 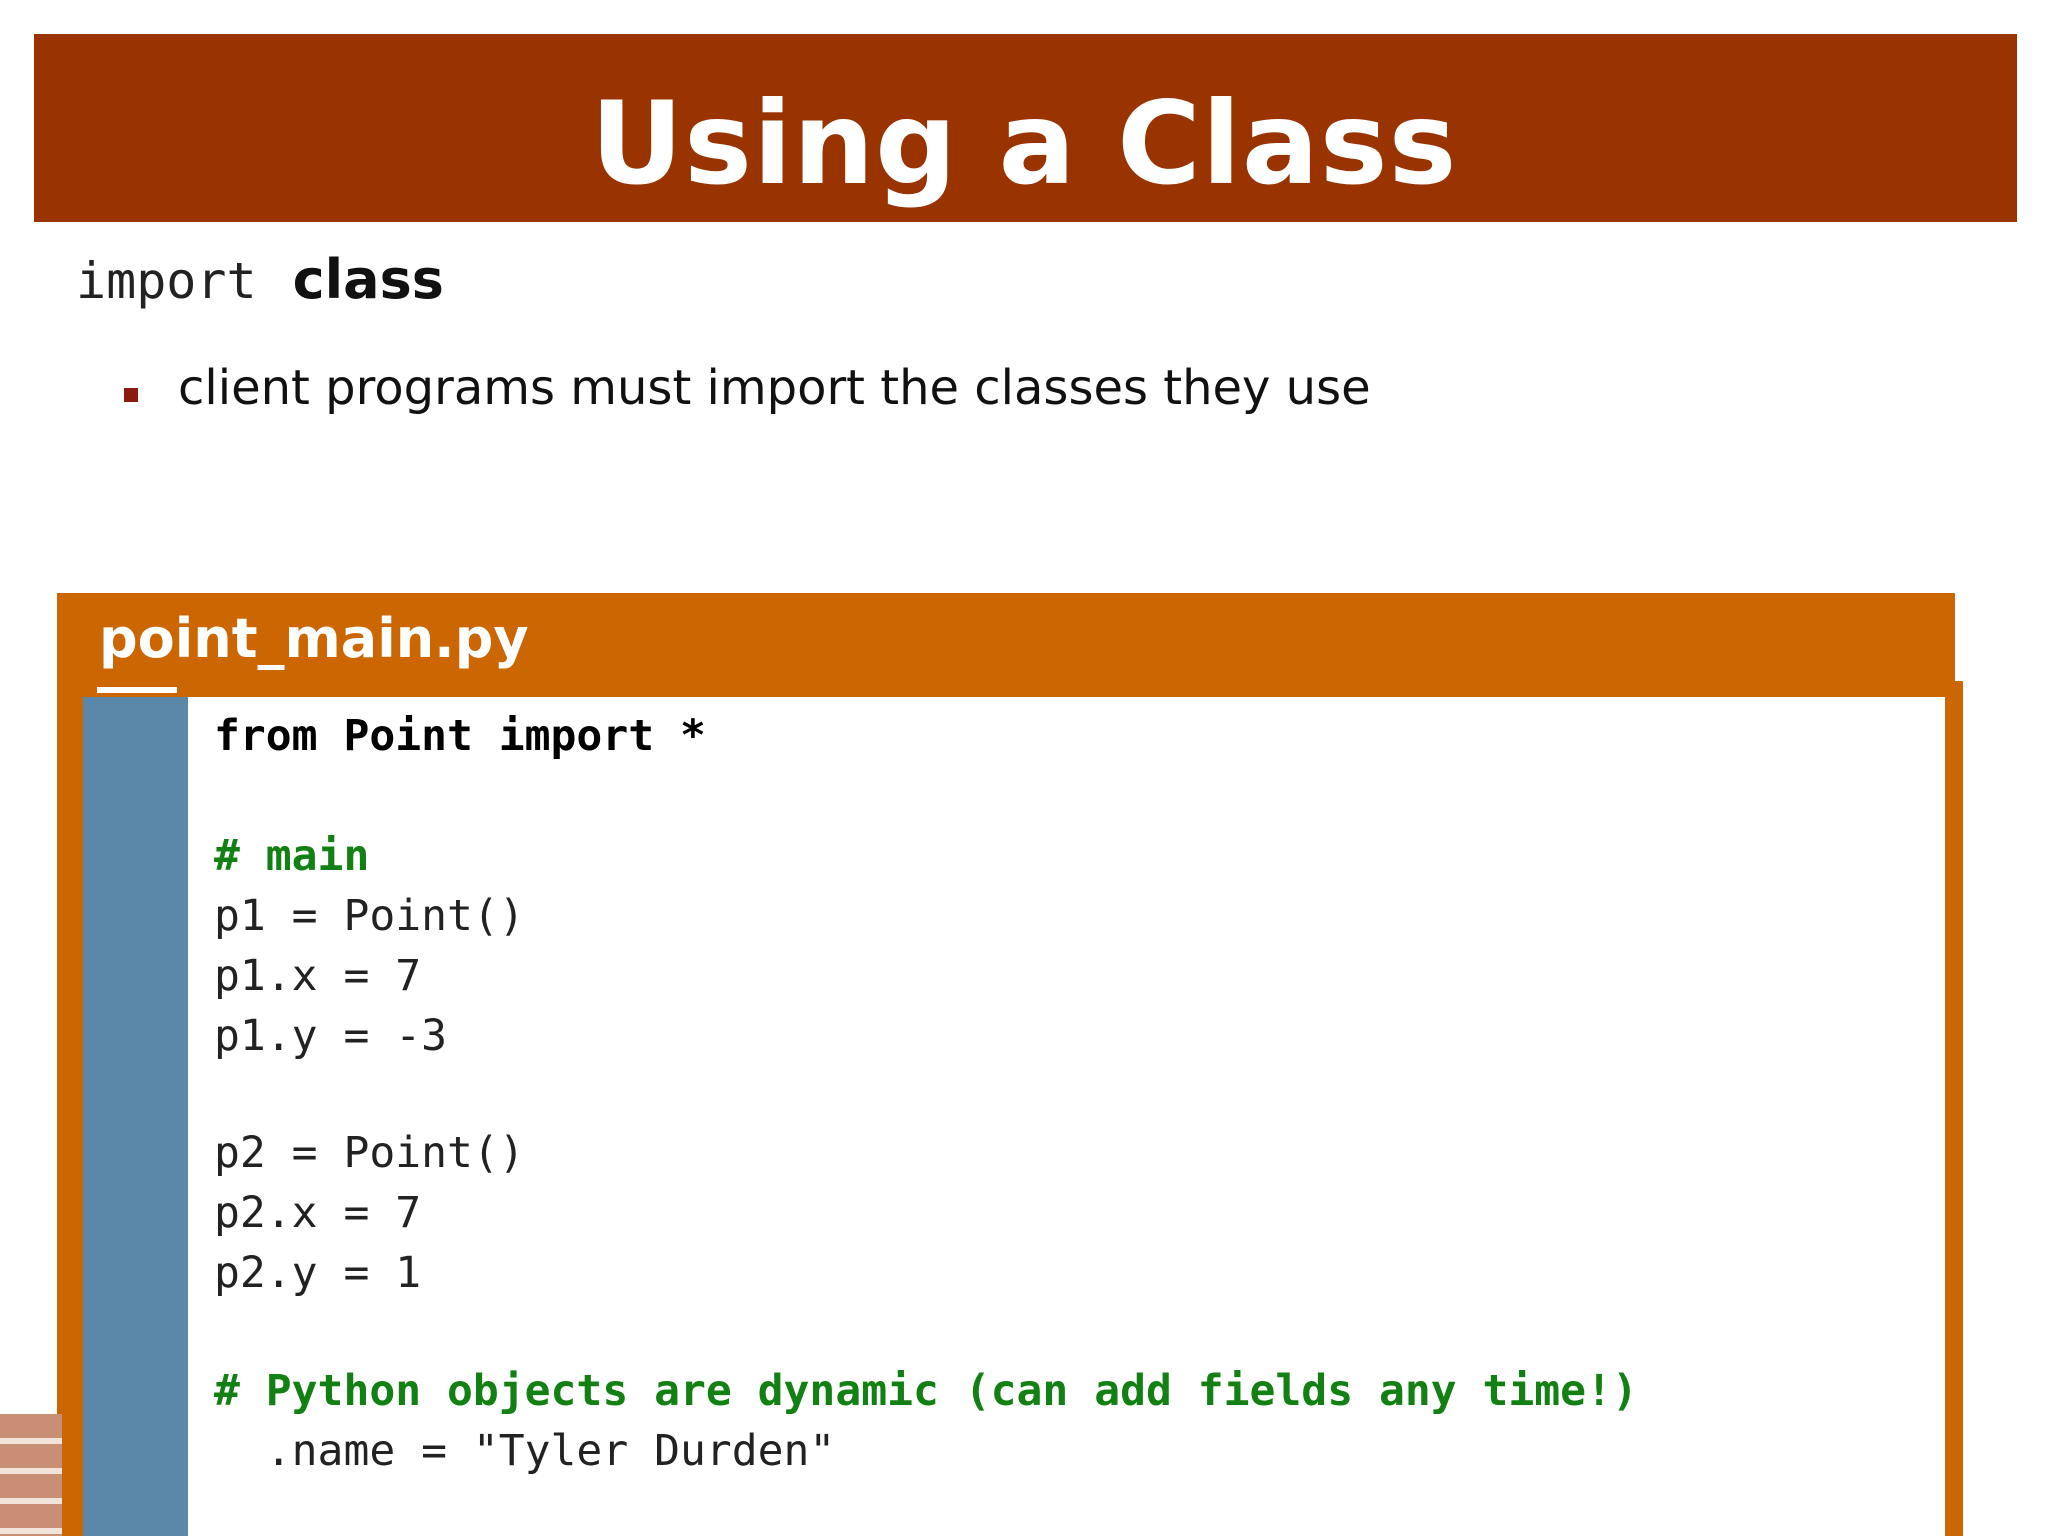 I want to click on code-line-p1-y: p1.y = -3, so click(x=330, y=1036).